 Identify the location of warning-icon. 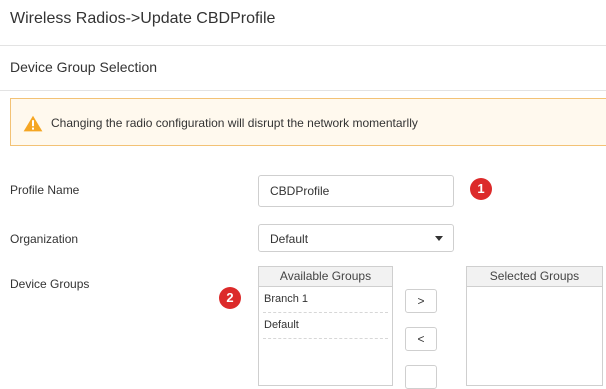
(33, 123).